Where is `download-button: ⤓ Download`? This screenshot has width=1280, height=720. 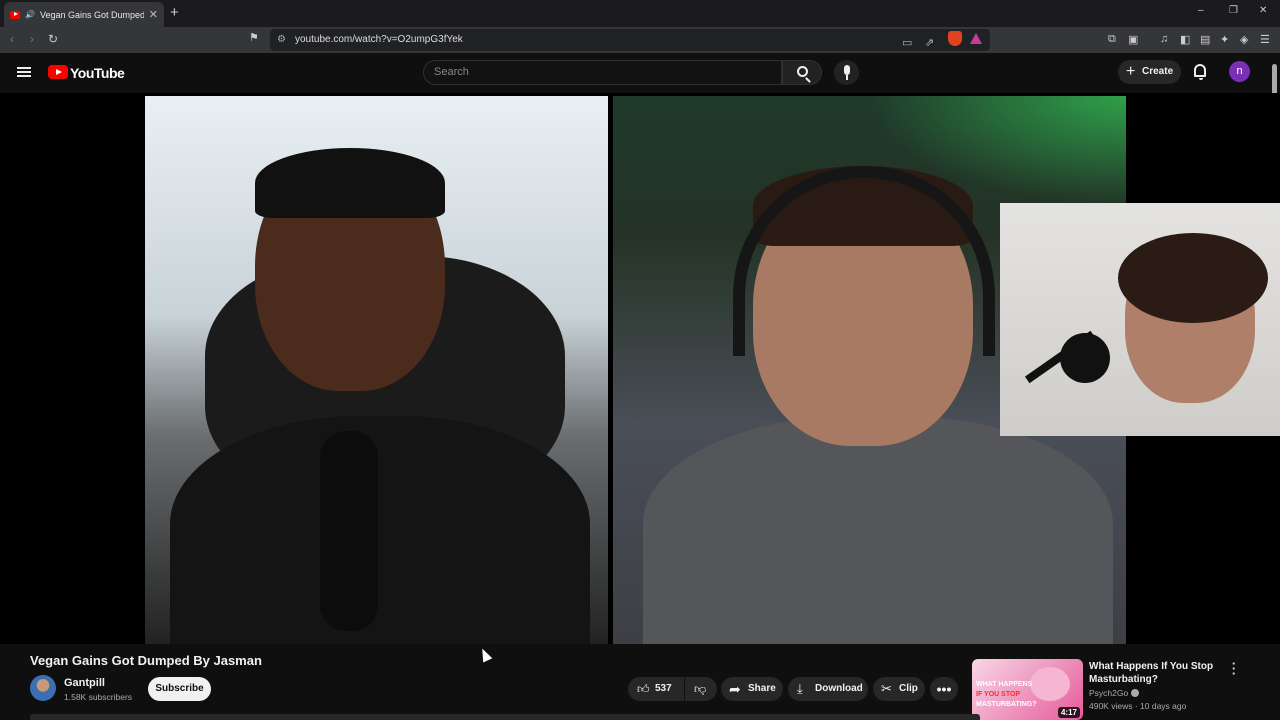
download-button: ⤓ Download is located at coordinates (828, 689).